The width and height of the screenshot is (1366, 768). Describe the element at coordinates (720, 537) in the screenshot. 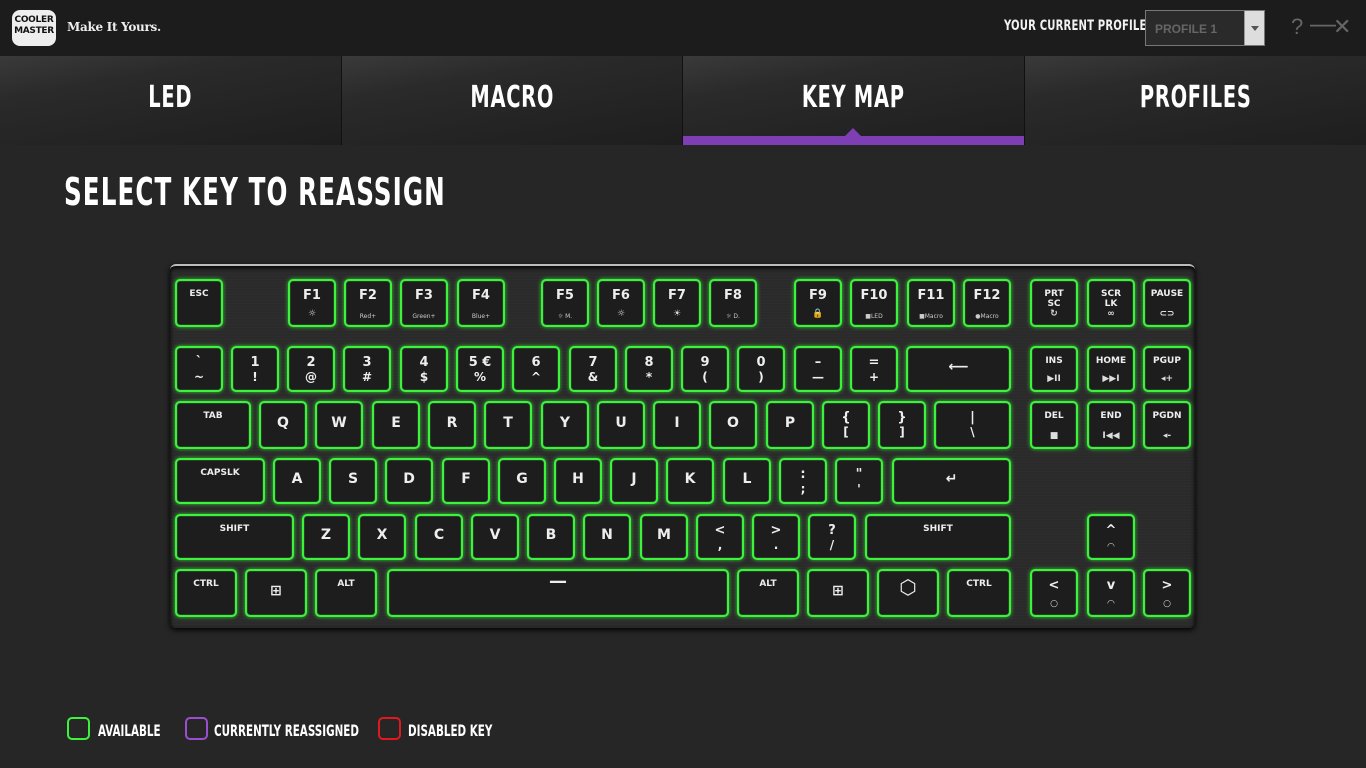

I see `key-comma: <,` at that location.